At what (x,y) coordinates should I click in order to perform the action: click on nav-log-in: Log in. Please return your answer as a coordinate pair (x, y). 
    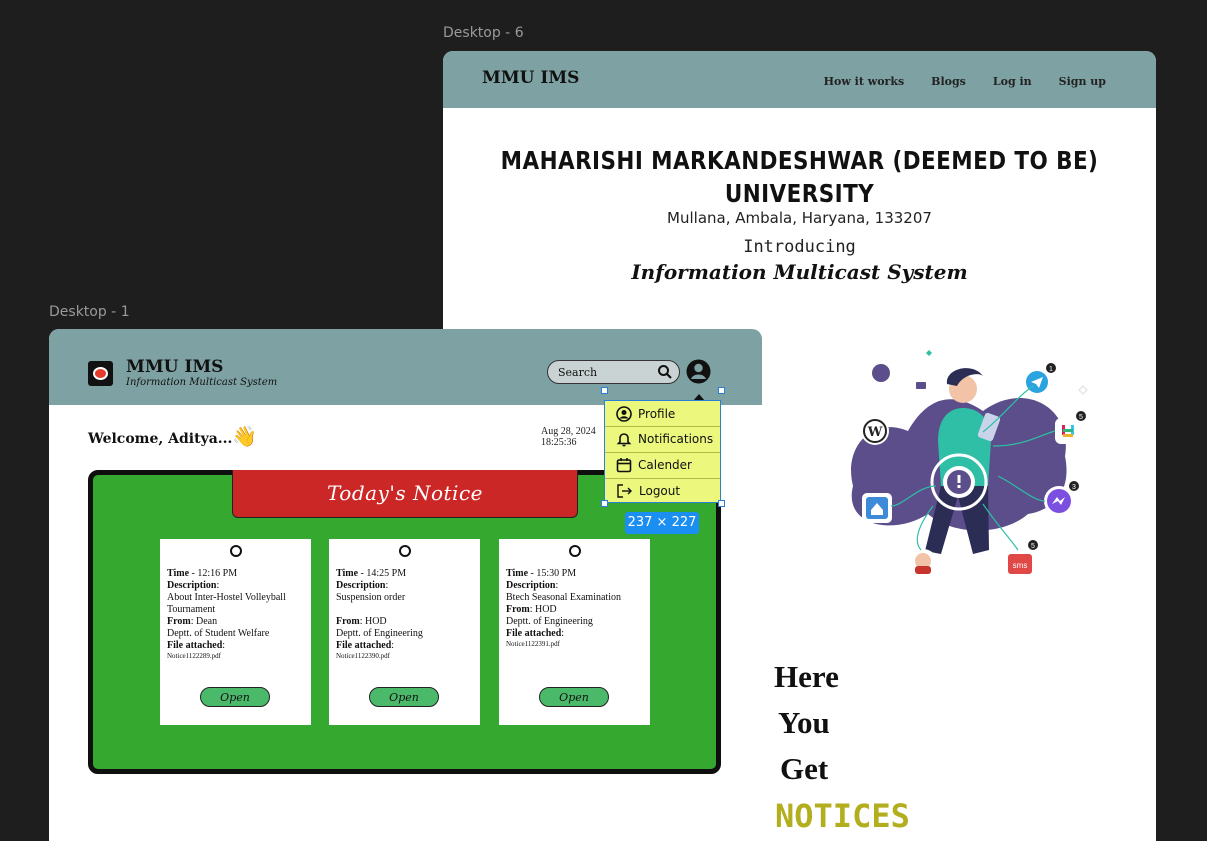
    Looking at the image, I should click on (1012, 81).